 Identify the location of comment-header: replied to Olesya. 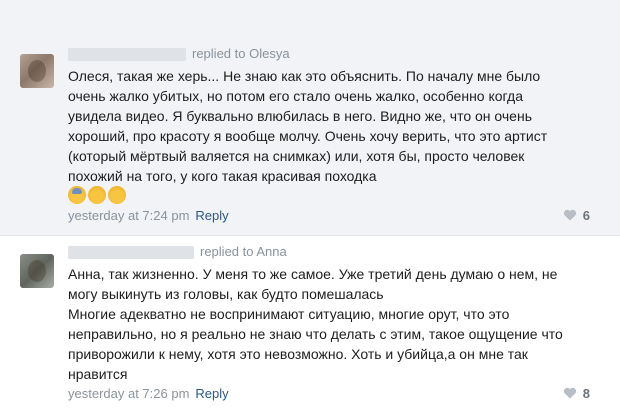
(179, 56).